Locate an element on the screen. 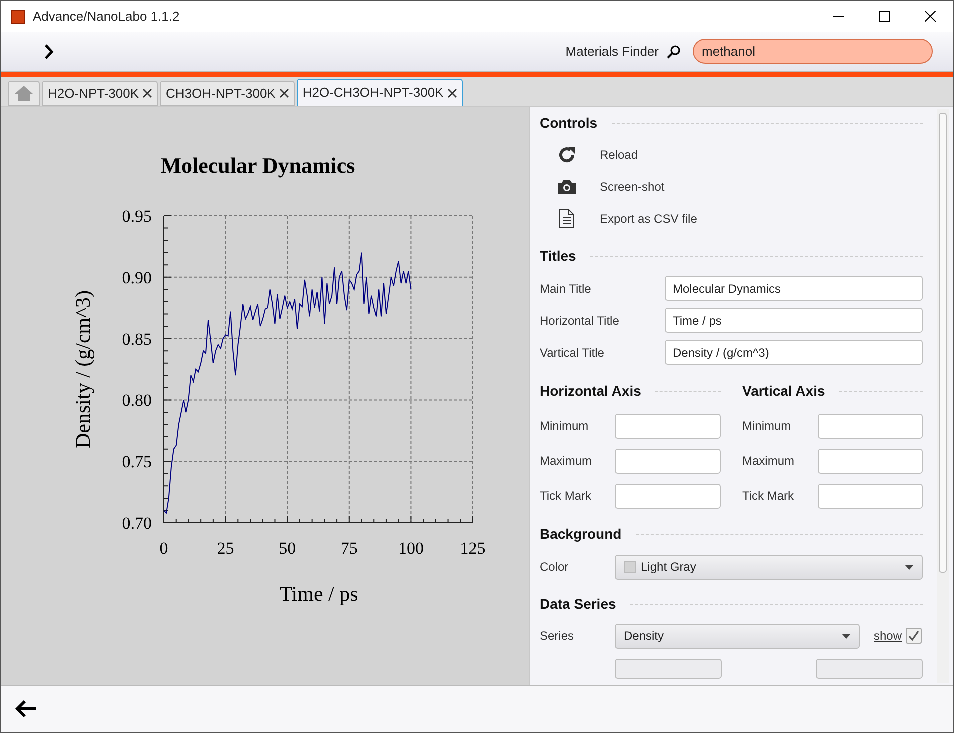 This screenshot has height=733, width=954. x-axis-title: Time / ps is located at coordinates (319, 594).